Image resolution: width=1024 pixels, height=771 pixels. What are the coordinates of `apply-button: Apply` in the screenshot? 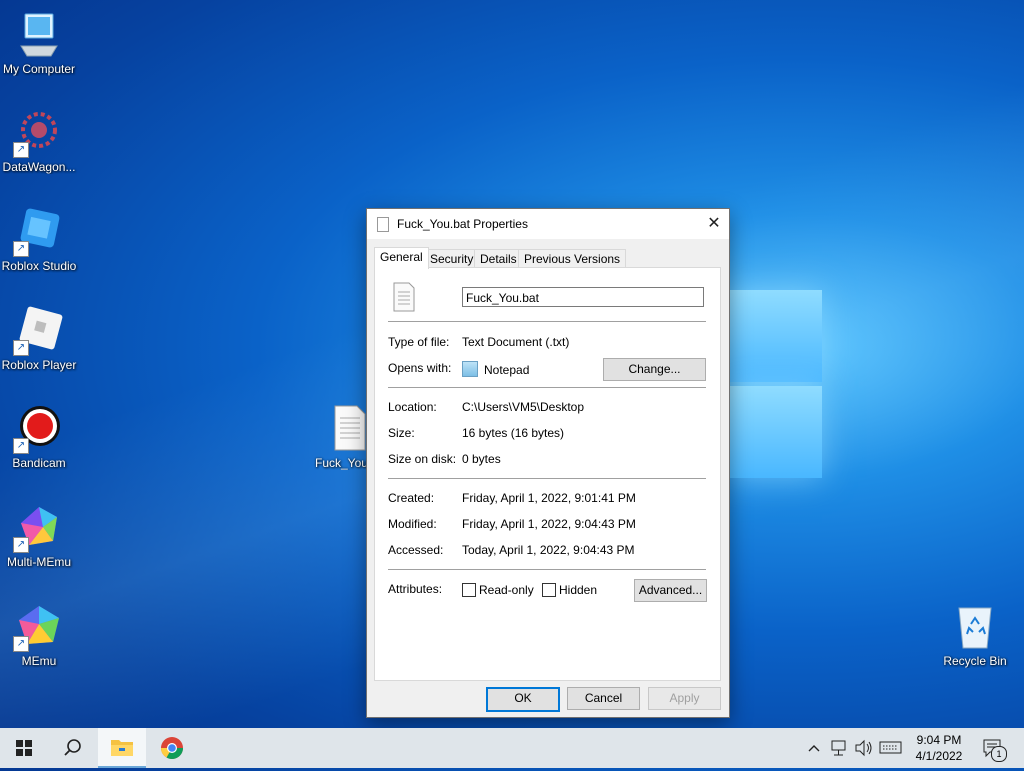 It's located at (684, 698).